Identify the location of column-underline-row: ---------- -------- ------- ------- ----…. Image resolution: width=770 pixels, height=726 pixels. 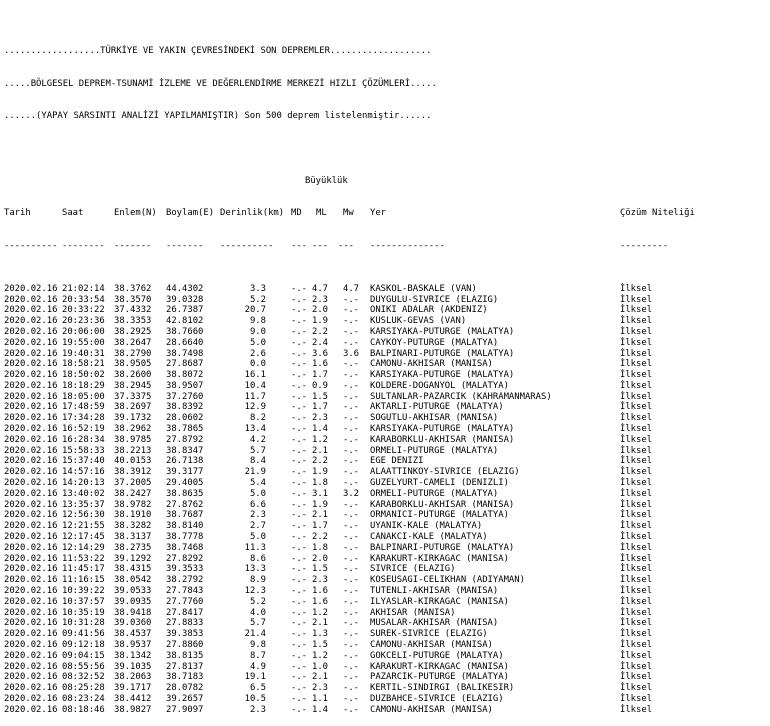
(336, 246).